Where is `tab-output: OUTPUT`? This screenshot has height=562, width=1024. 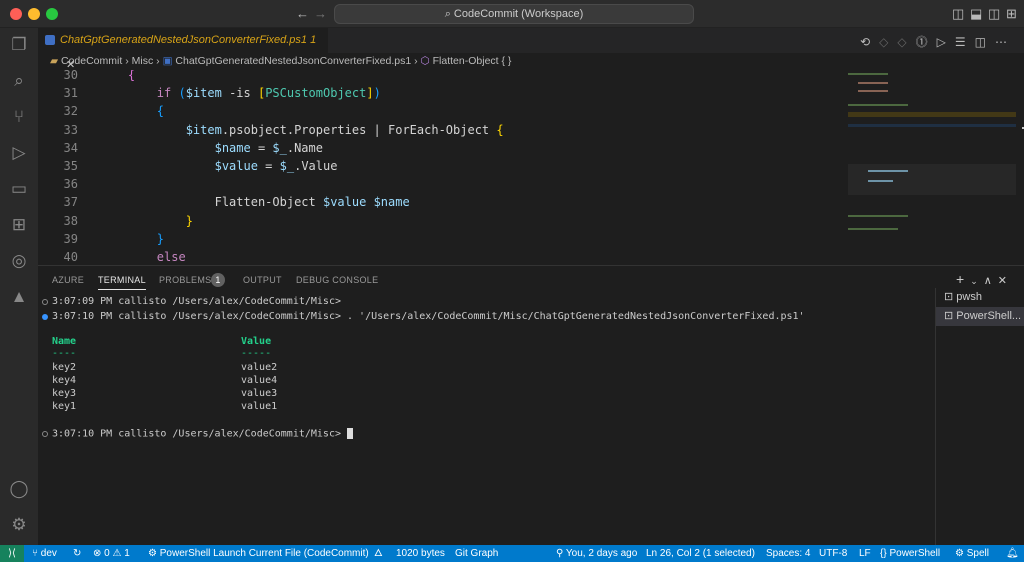 tab-output: OUTPUT is located at coordinates (262, 280).